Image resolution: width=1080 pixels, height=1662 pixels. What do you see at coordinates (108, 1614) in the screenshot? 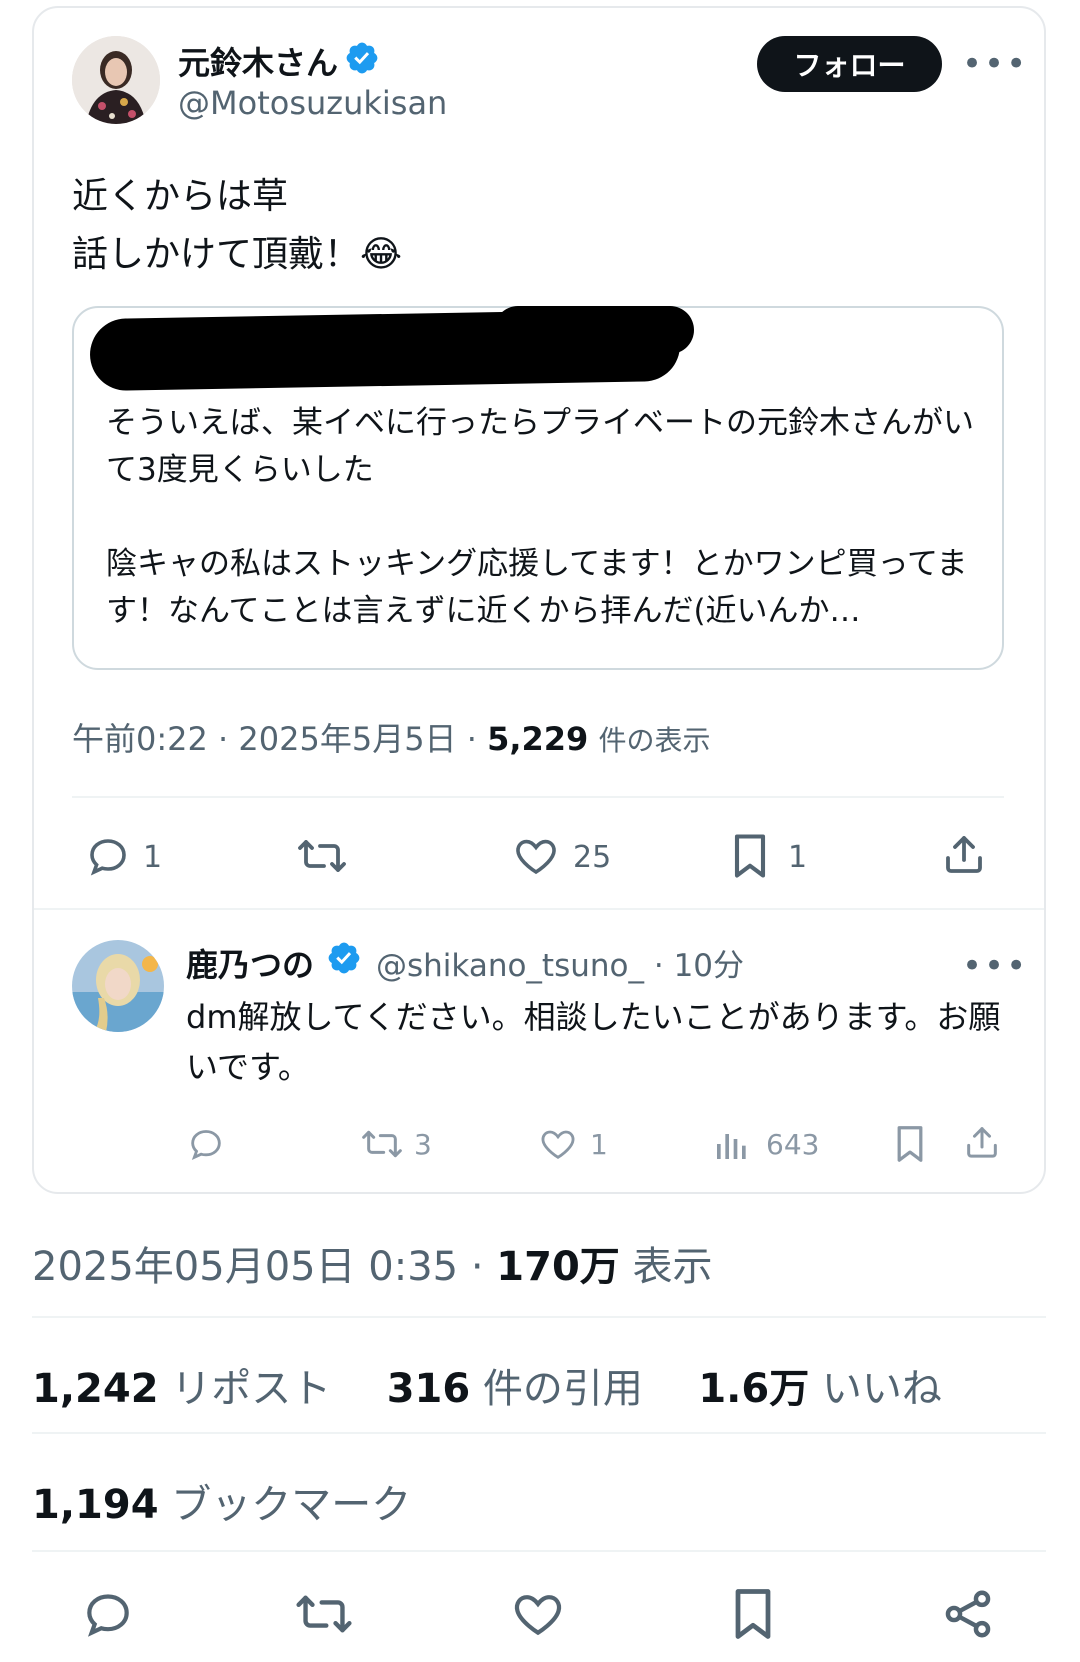
I see `bottom-reply-button` at bounding box center [108, 1614].